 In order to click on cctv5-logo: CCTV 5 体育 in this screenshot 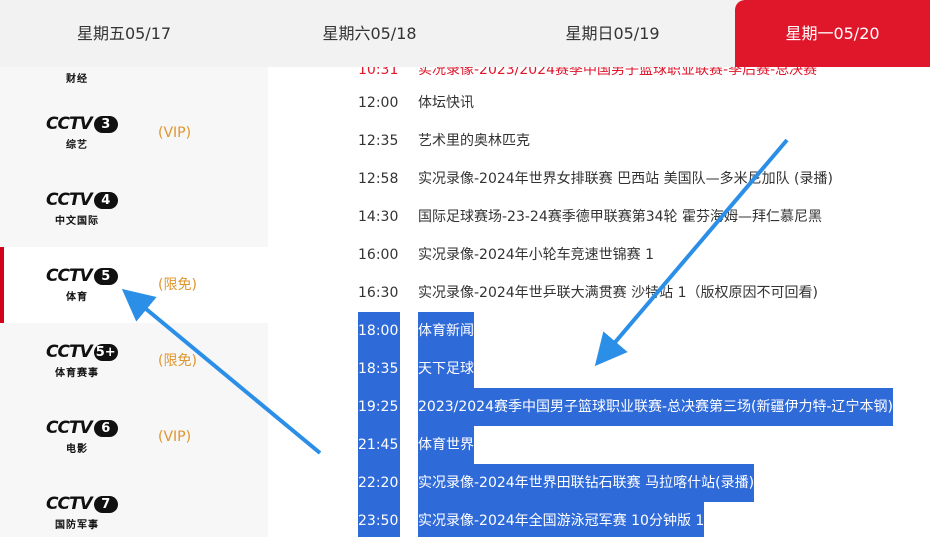, I will do `click(82, 286)`.